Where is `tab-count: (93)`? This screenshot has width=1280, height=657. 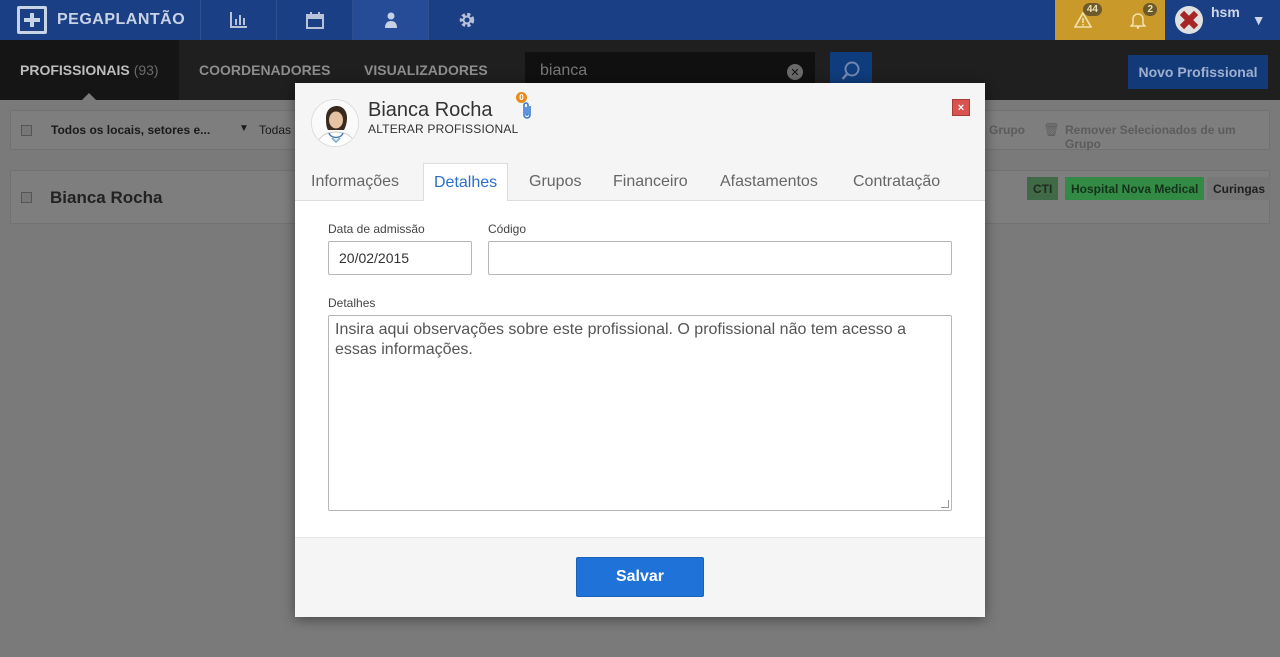 tab-count: (93) is located at coordinates (146, 70).